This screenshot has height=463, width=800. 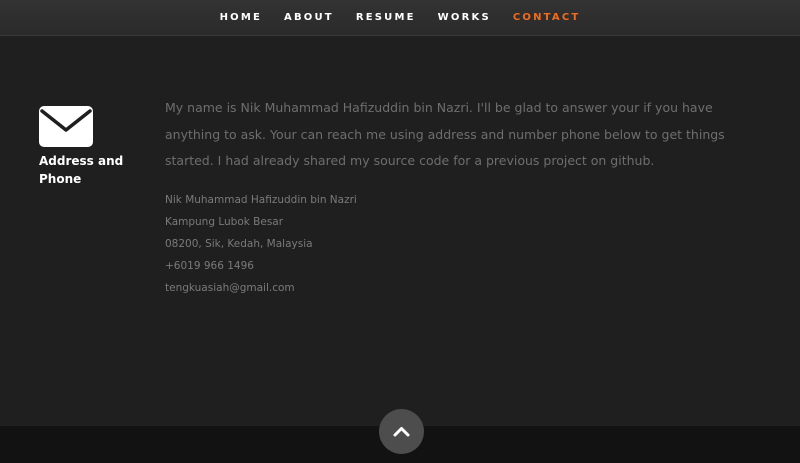 I want to click on chevron-up-icon, so click(x=401, y=432).